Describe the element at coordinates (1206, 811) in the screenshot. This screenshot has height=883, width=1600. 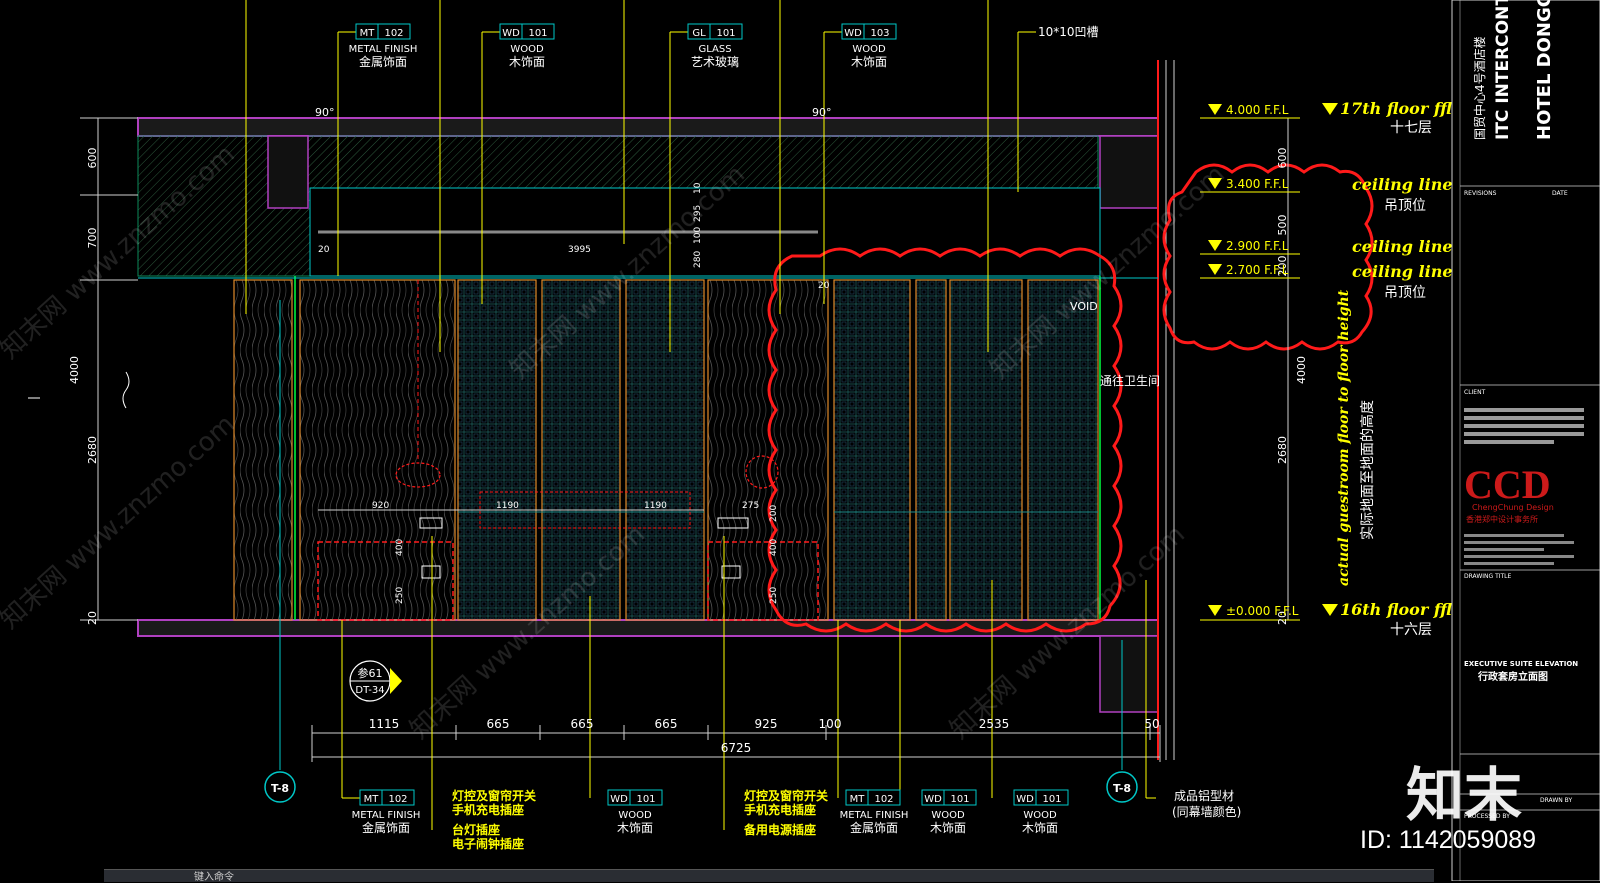
I see `aluminium-note-2: (同幕墙颜色)` at that location.